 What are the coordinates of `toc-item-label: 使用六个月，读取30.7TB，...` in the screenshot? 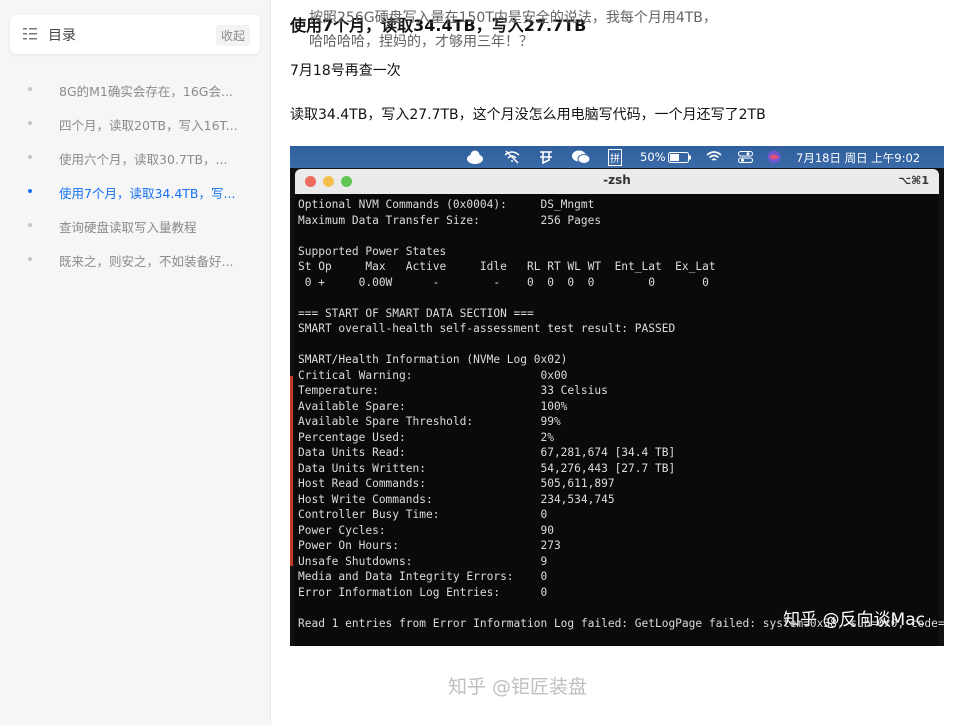 It's located at (143, 159).